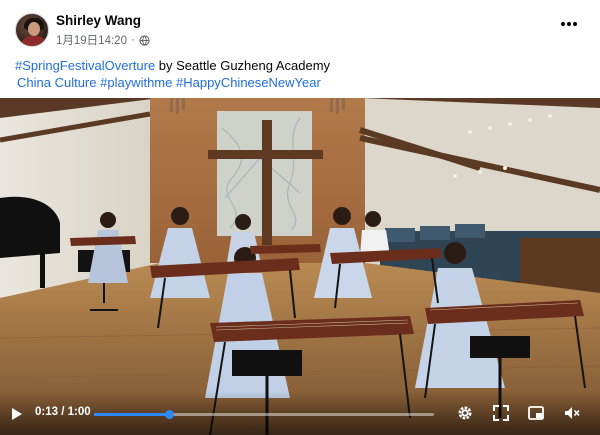 The width and height of the screenshot is (600, 435). Describe the element at coordinates (243, 65) in the screenshot. I see `caption-text: by Seattle Guzheng Academy` at that location.